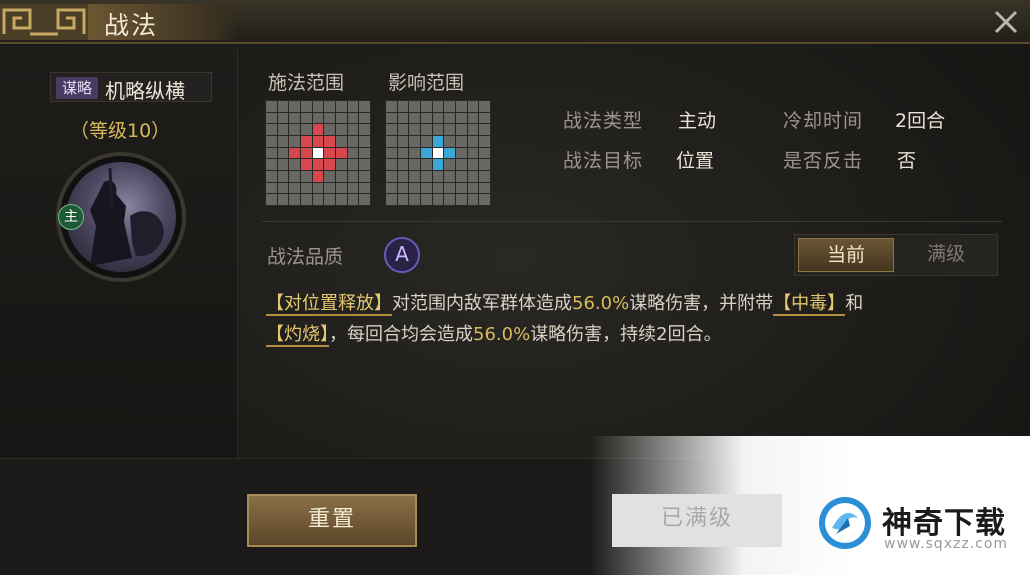 The width and height of the screenshot is (1030, 575). What do you see at coordinates (846, 255) in the screenshot?
I see `tab-current: 当前` at bounding box center [846, 255].